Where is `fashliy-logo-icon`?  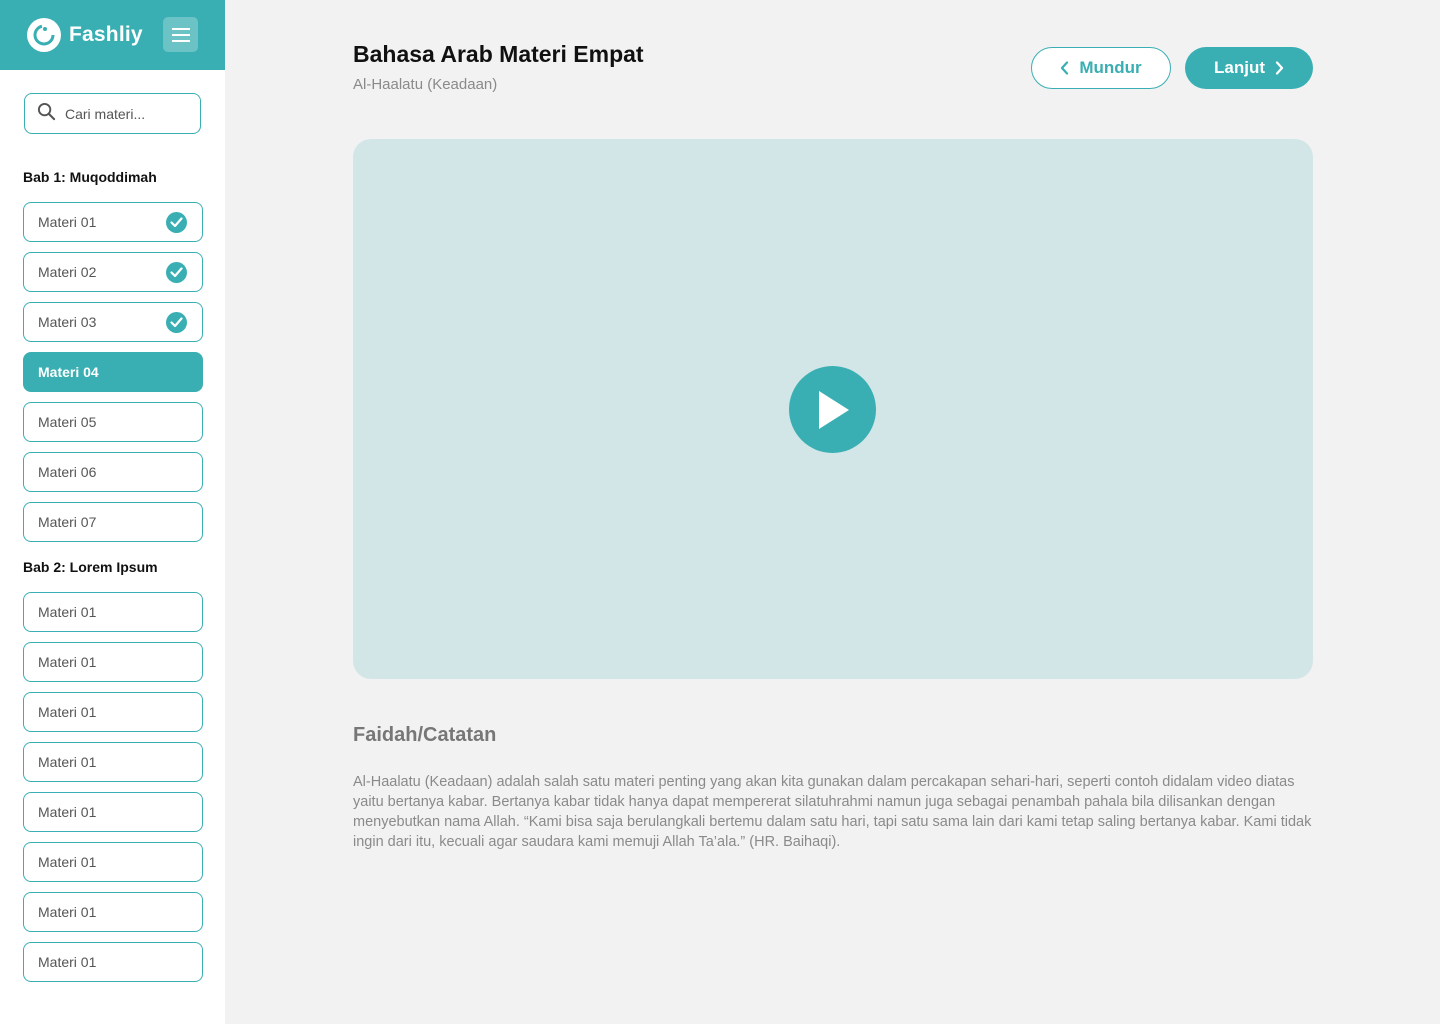 fashliy-logo-icon is located at coordinates (44, 35).